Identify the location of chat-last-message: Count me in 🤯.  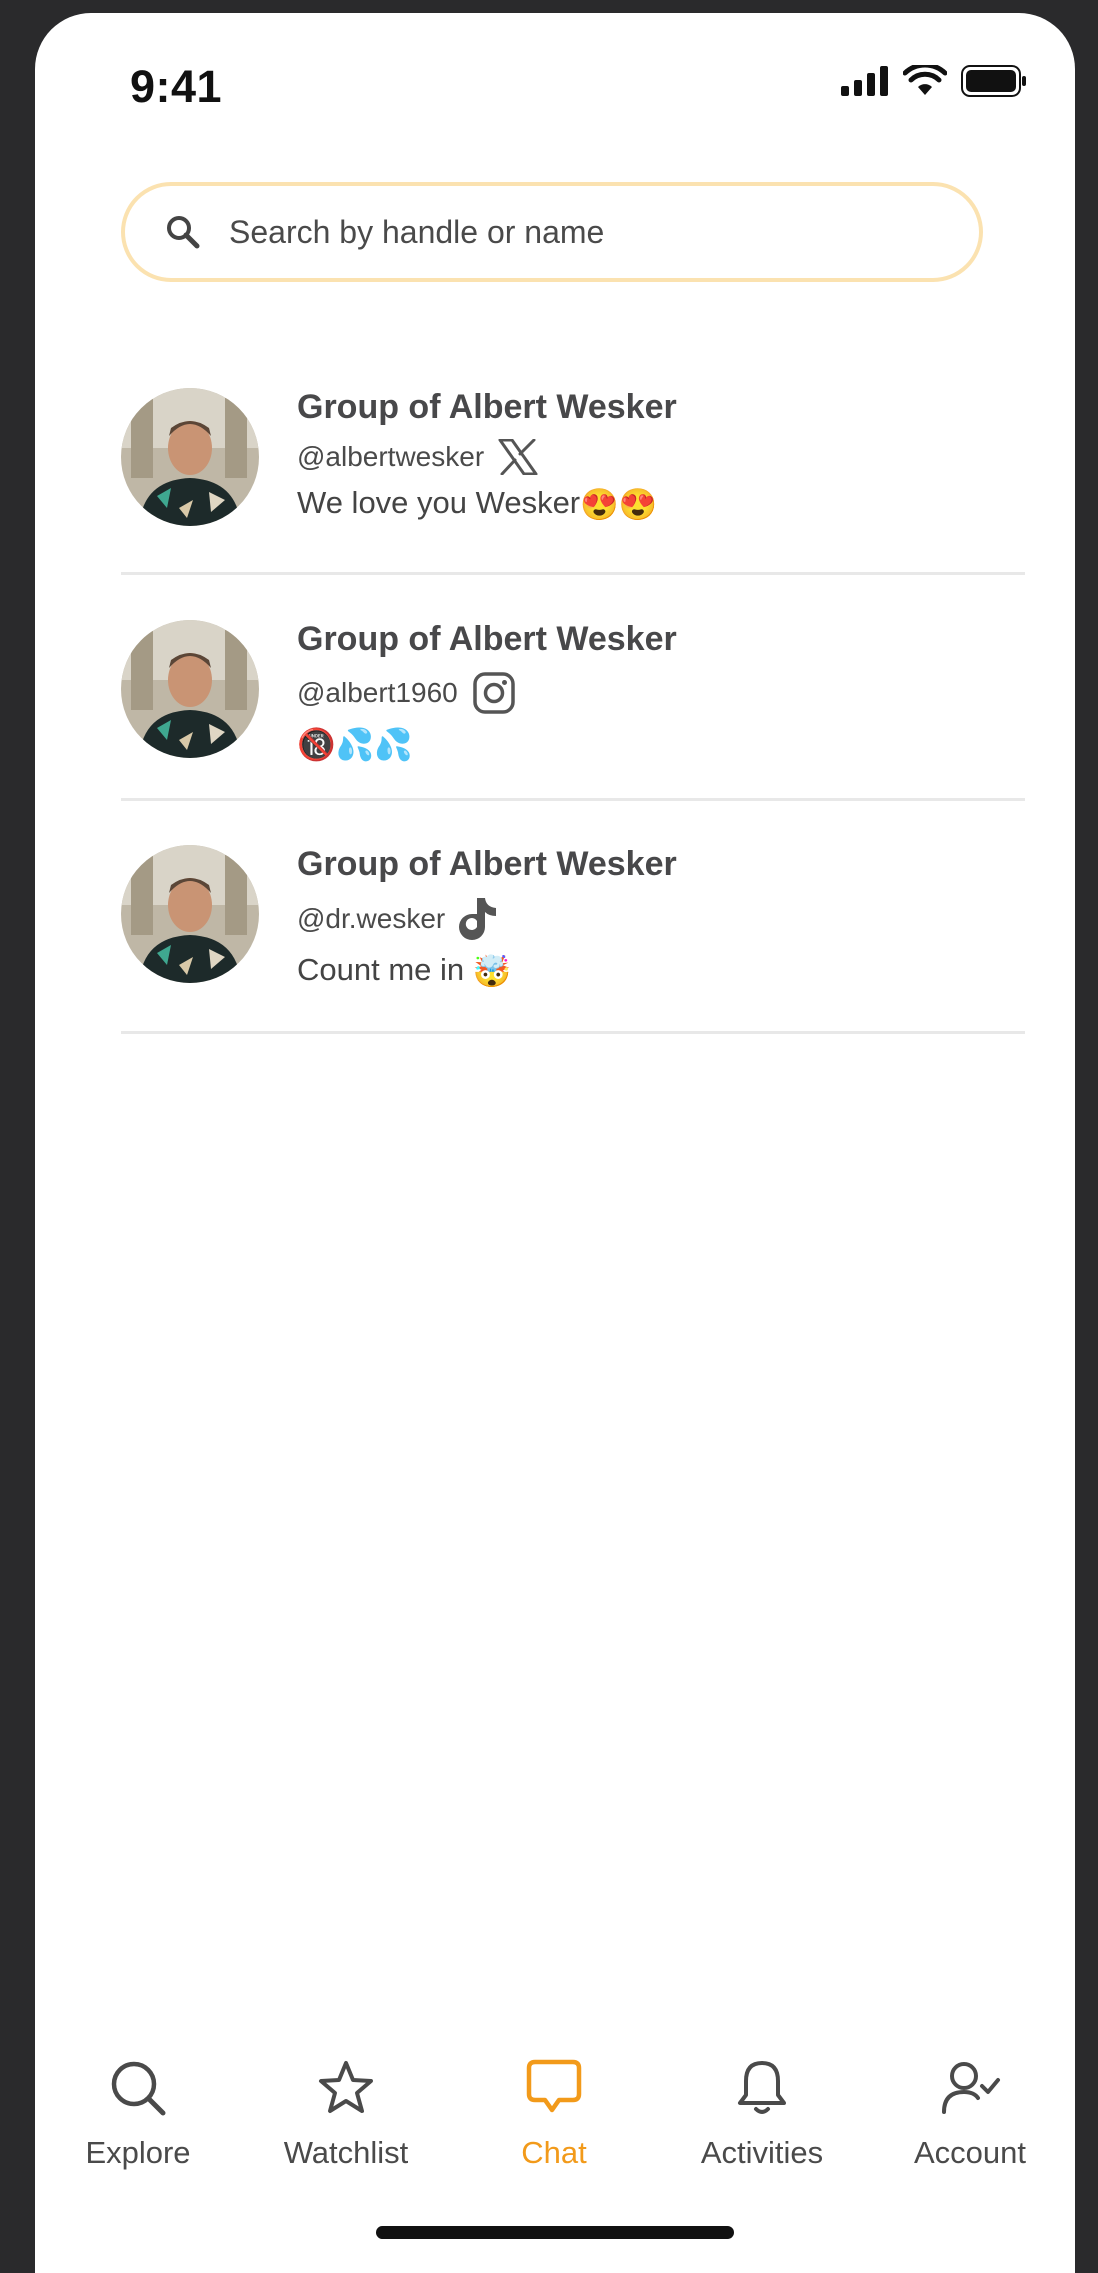
(487, 971).